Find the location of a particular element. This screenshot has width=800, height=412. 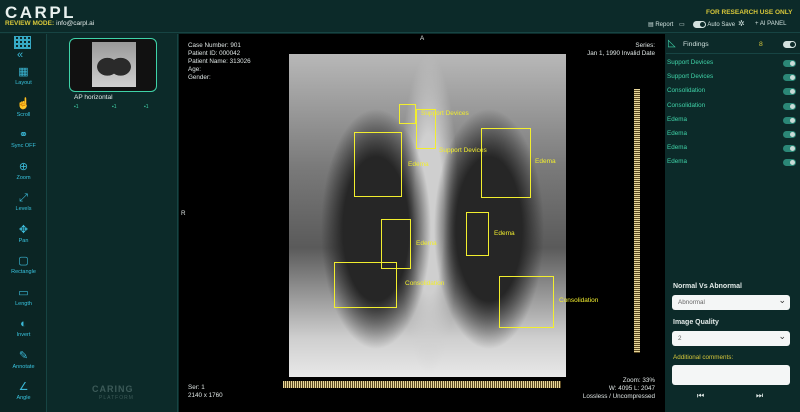

horizontal-scale-ruler is located at coordinates (422, 384).